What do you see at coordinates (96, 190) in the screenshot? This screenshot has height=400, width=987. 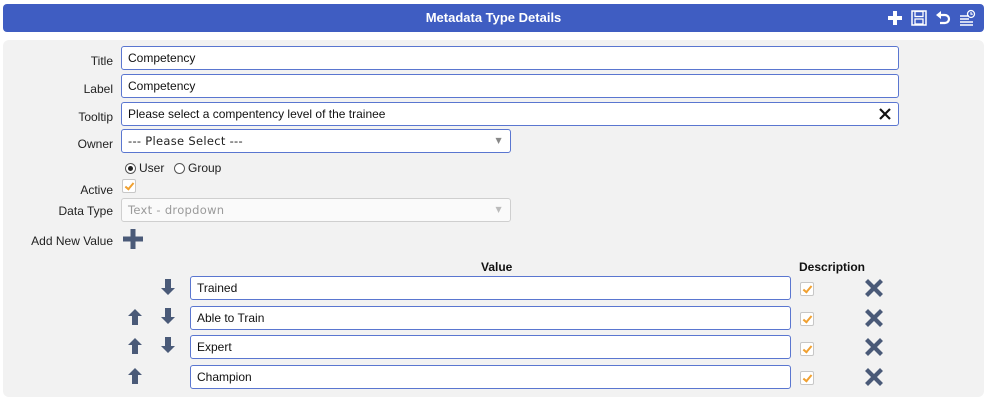 I see `active-label: Active` at bounding box center [96, 190].